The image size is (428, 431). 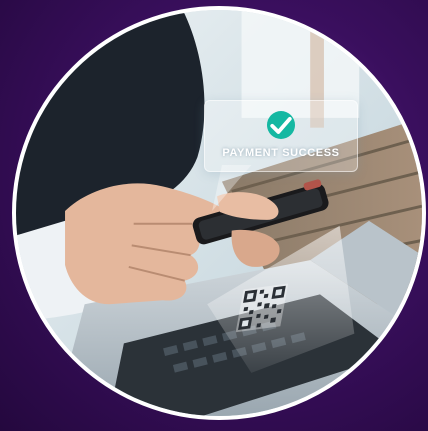 I want to click on payment-success-card: PAYMENT SUCCESS, so click(x=281, y=136).